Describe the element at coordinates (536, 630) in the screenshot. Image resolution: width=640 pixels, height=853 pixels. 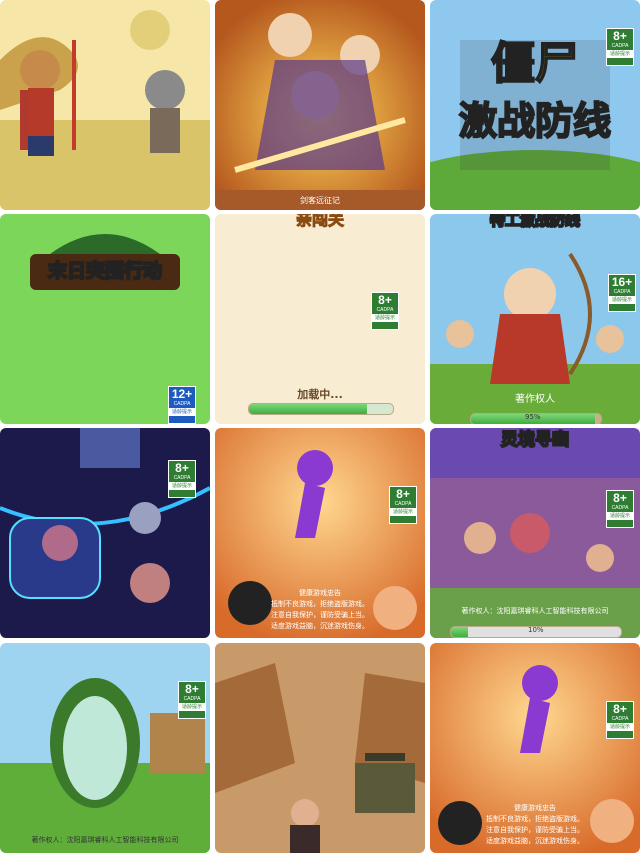
I see `spirit-realm-percent: 10%` at that location.